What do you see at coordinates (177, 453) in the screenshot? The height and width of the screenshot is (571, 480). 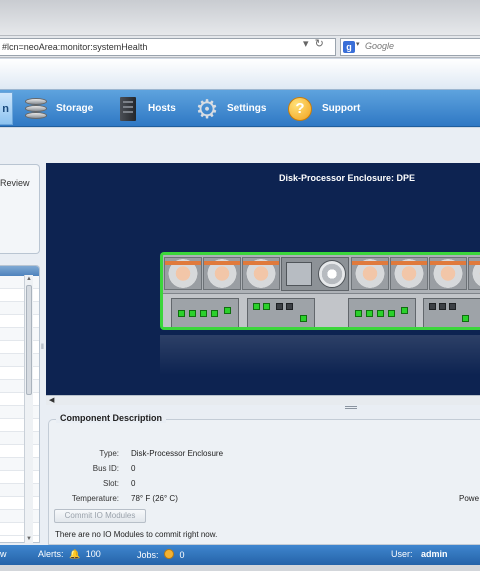 I see `prop-value-type: Disk-Processor Enclosure` at bounding box center [177, 453].